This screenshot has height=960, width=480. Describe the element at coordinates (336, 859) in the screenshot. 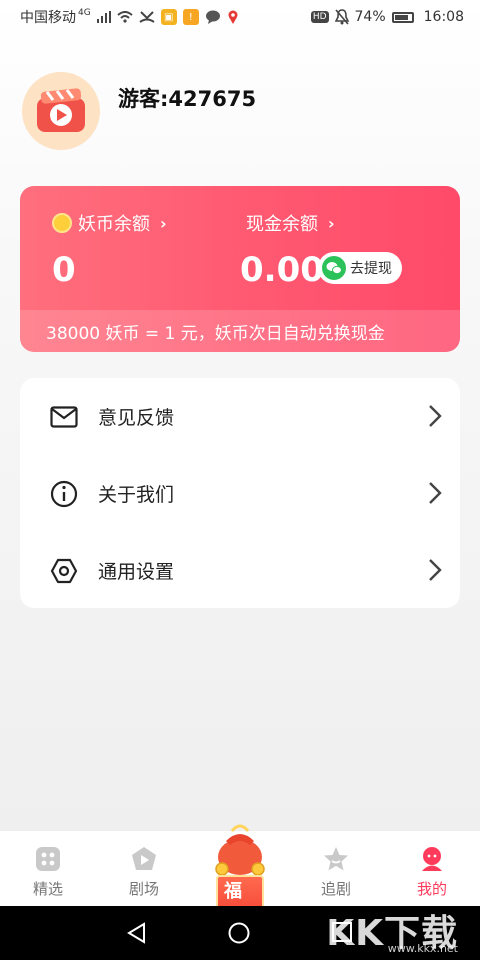

I see `star-follow-icon` at that location.